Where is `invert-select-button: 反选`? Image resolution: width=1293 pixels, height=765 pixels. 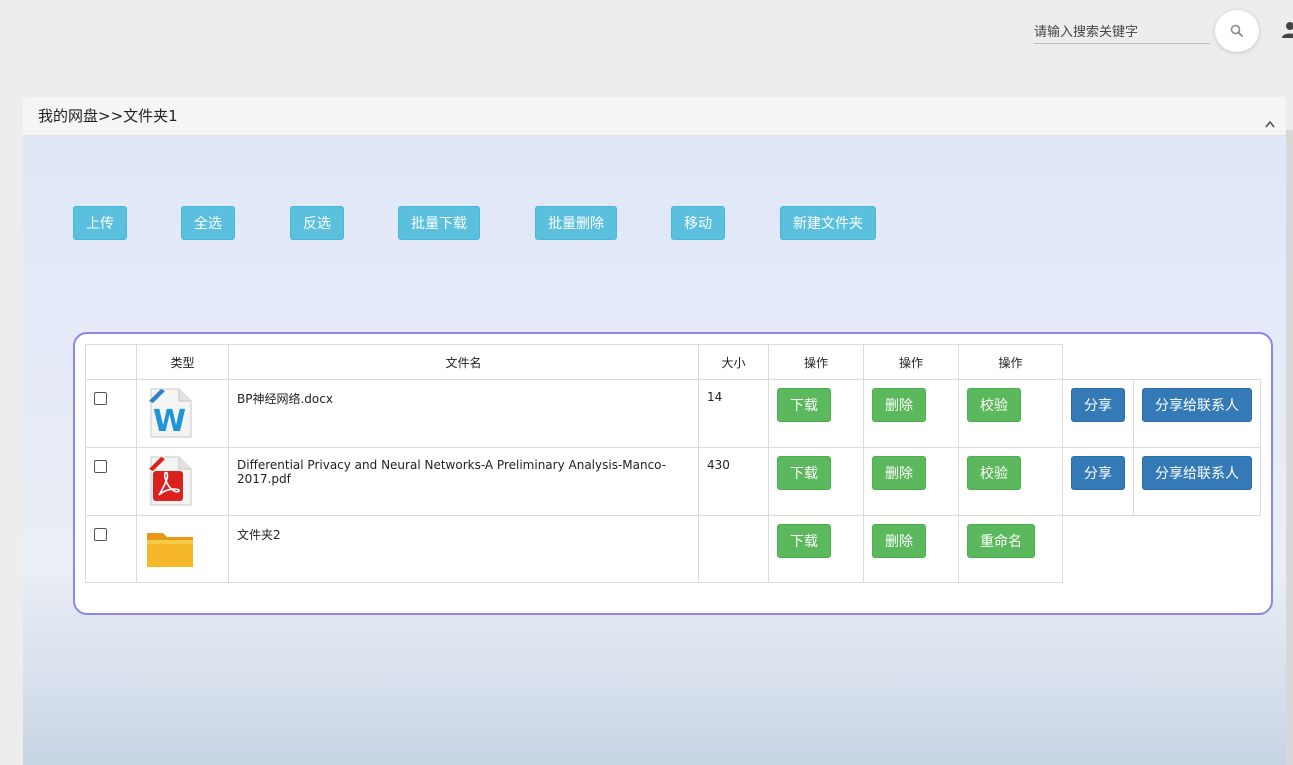 invert-select-button: 反选 is located at coordinates (317, 223).